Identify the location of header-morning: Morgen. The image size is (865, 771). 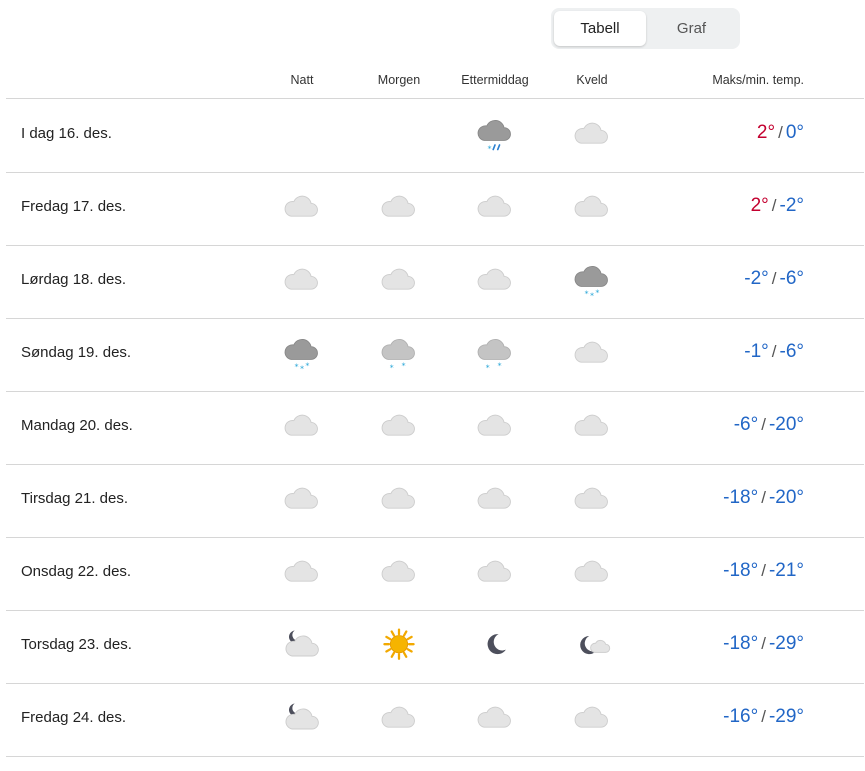
(399, 80).